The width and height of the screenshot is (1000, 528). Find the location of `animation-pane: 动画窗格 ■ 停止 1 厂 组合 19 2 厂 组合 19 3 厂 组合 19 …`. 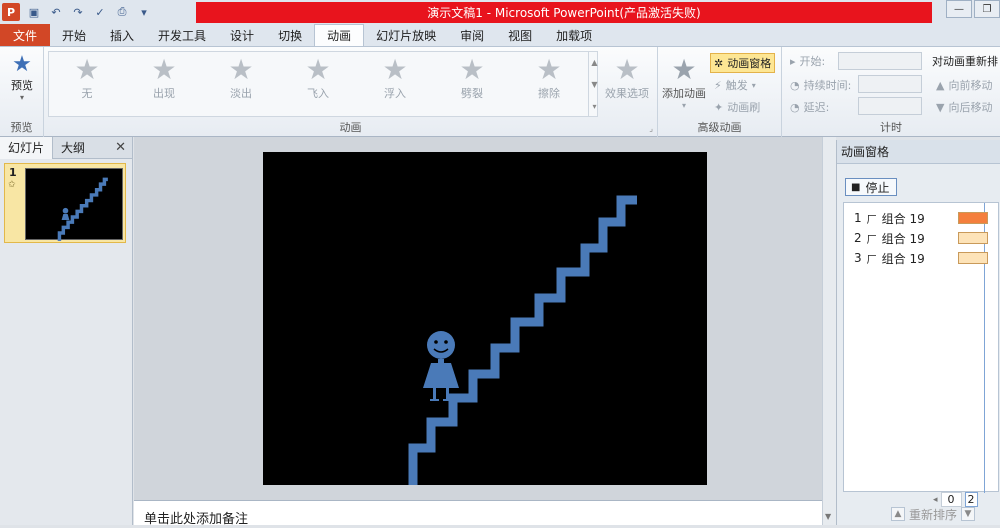

animation-pane: 动画窗格 ■ 停止 1 厂 组合 19 2 厂 组合 19 3 厂 组合 19 … is located at coordinates (918, 332).